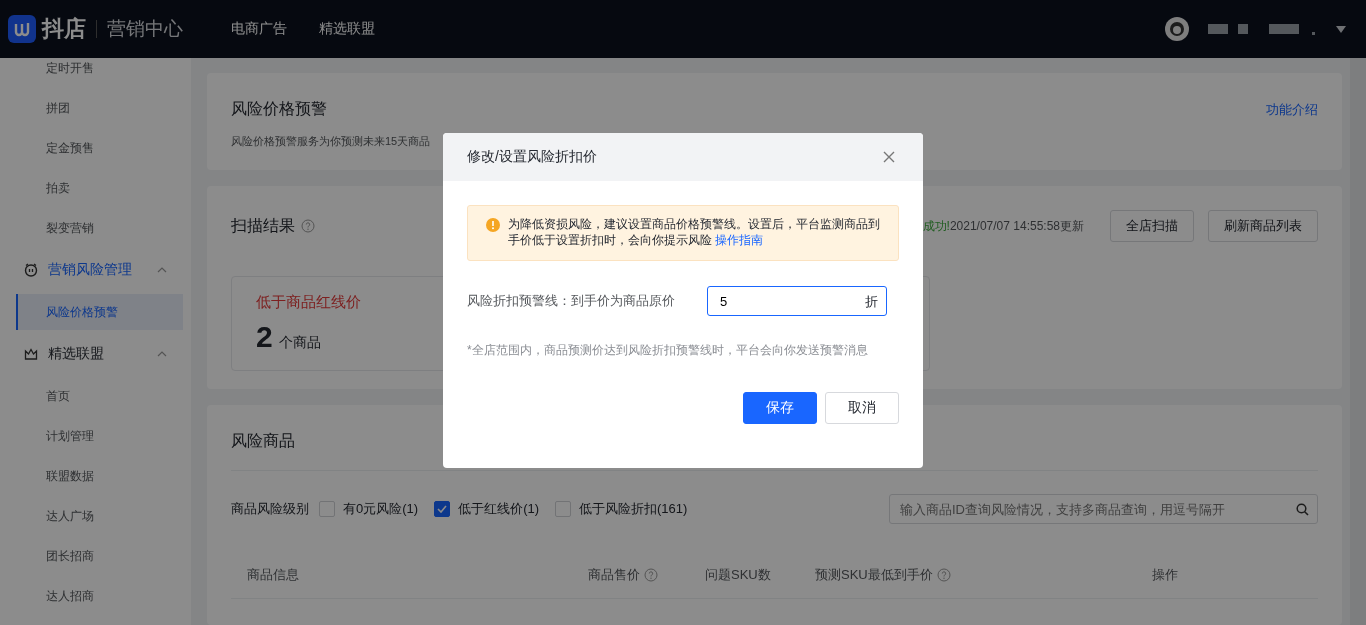 This screenshot has width=1366, height=625. I want to click on search-icon, so click(1302, 509).